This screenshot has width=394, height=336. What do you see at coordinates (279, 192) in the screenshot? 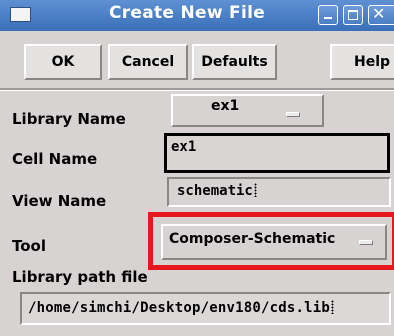
I see `view-name-field: schematic` at bounding box center [279, 192].